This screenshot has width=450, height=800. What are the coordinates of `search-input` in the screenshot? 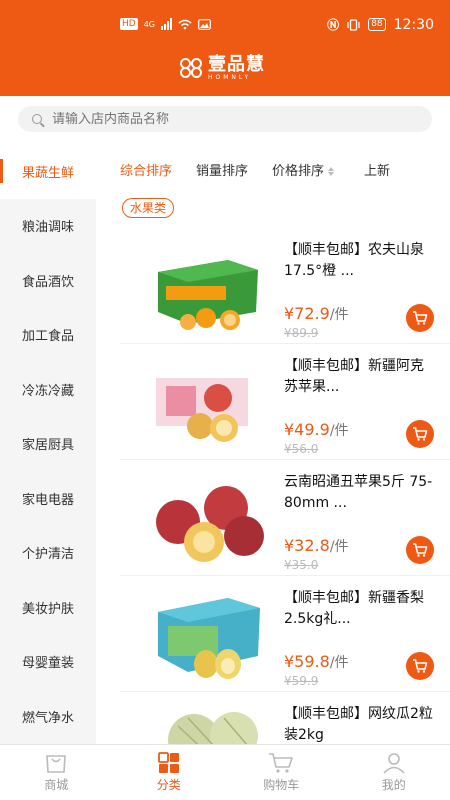 It's located at (232, 119).